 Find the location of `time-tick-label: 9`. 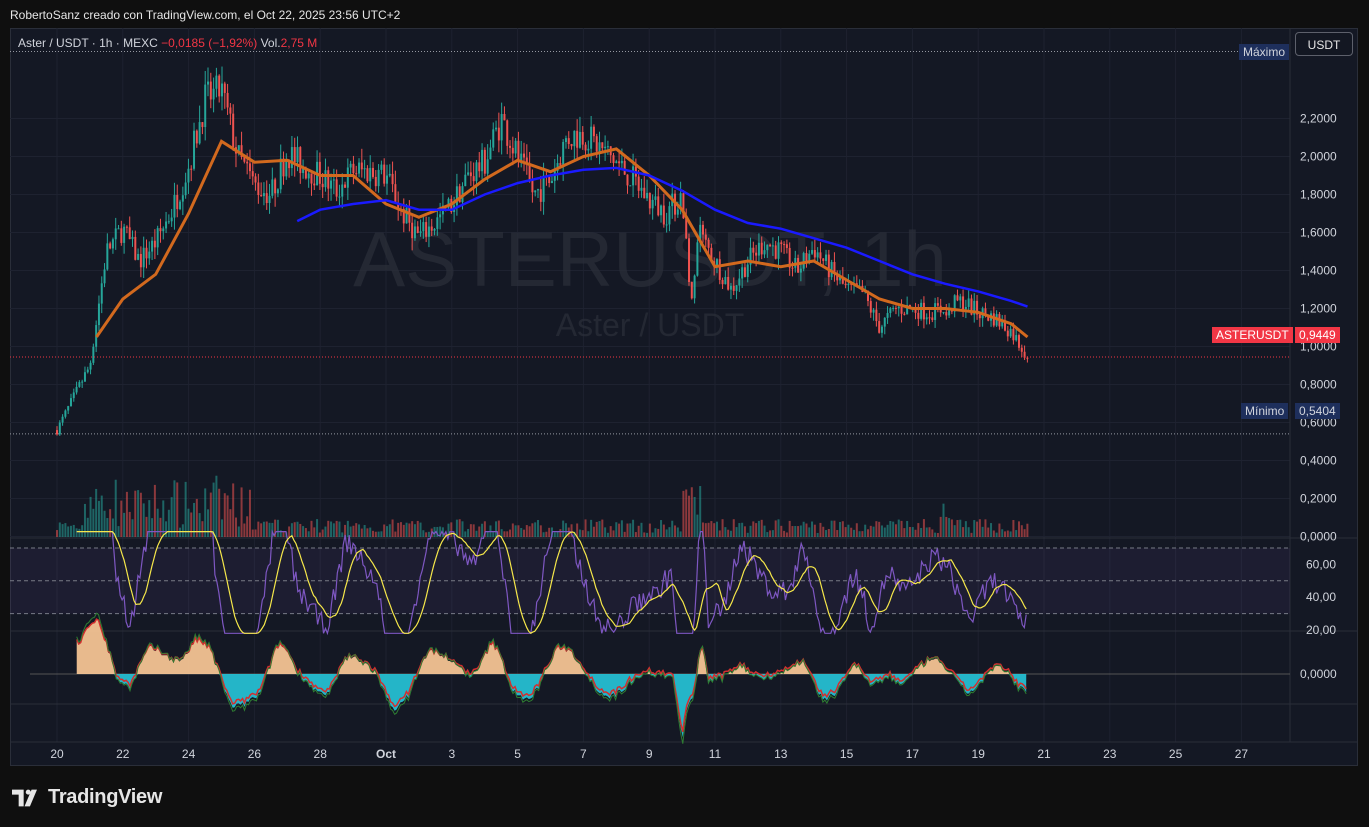

time-tick-label: 9 is located at coordinates (649, 754).